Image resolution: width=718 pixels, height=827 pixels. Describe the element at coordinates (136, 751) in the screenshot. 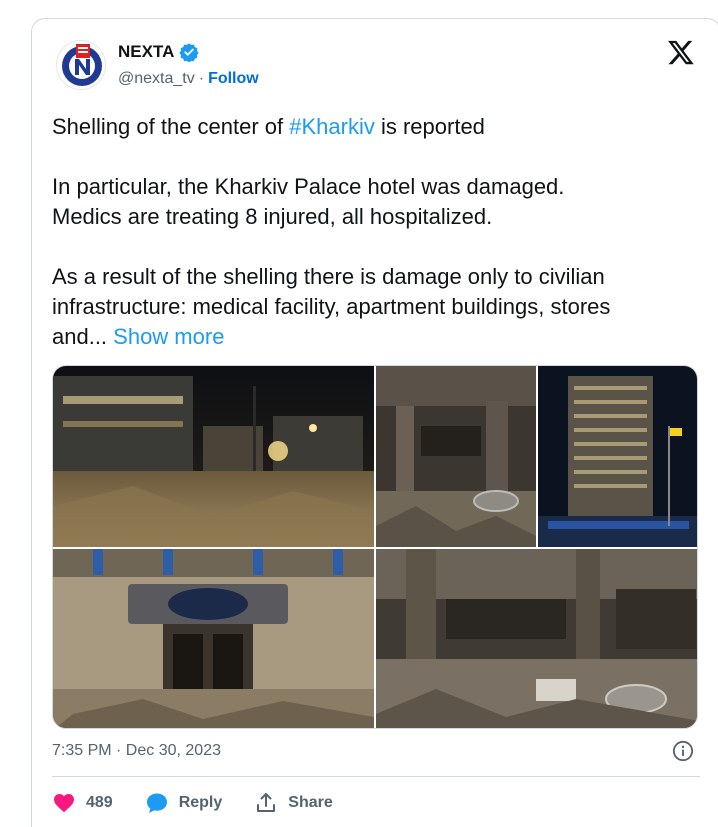

I see `timestamp: 7:35 PM · Dec 30, 2023` at that location.